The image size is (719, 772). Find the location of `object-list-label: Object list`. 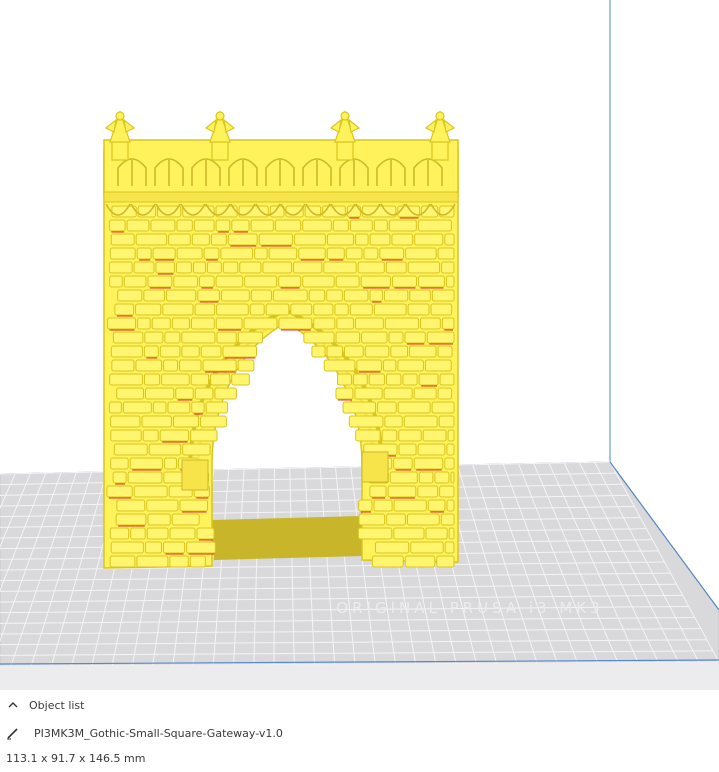

object-list-label: Object list is located at coordinates (57, 705).